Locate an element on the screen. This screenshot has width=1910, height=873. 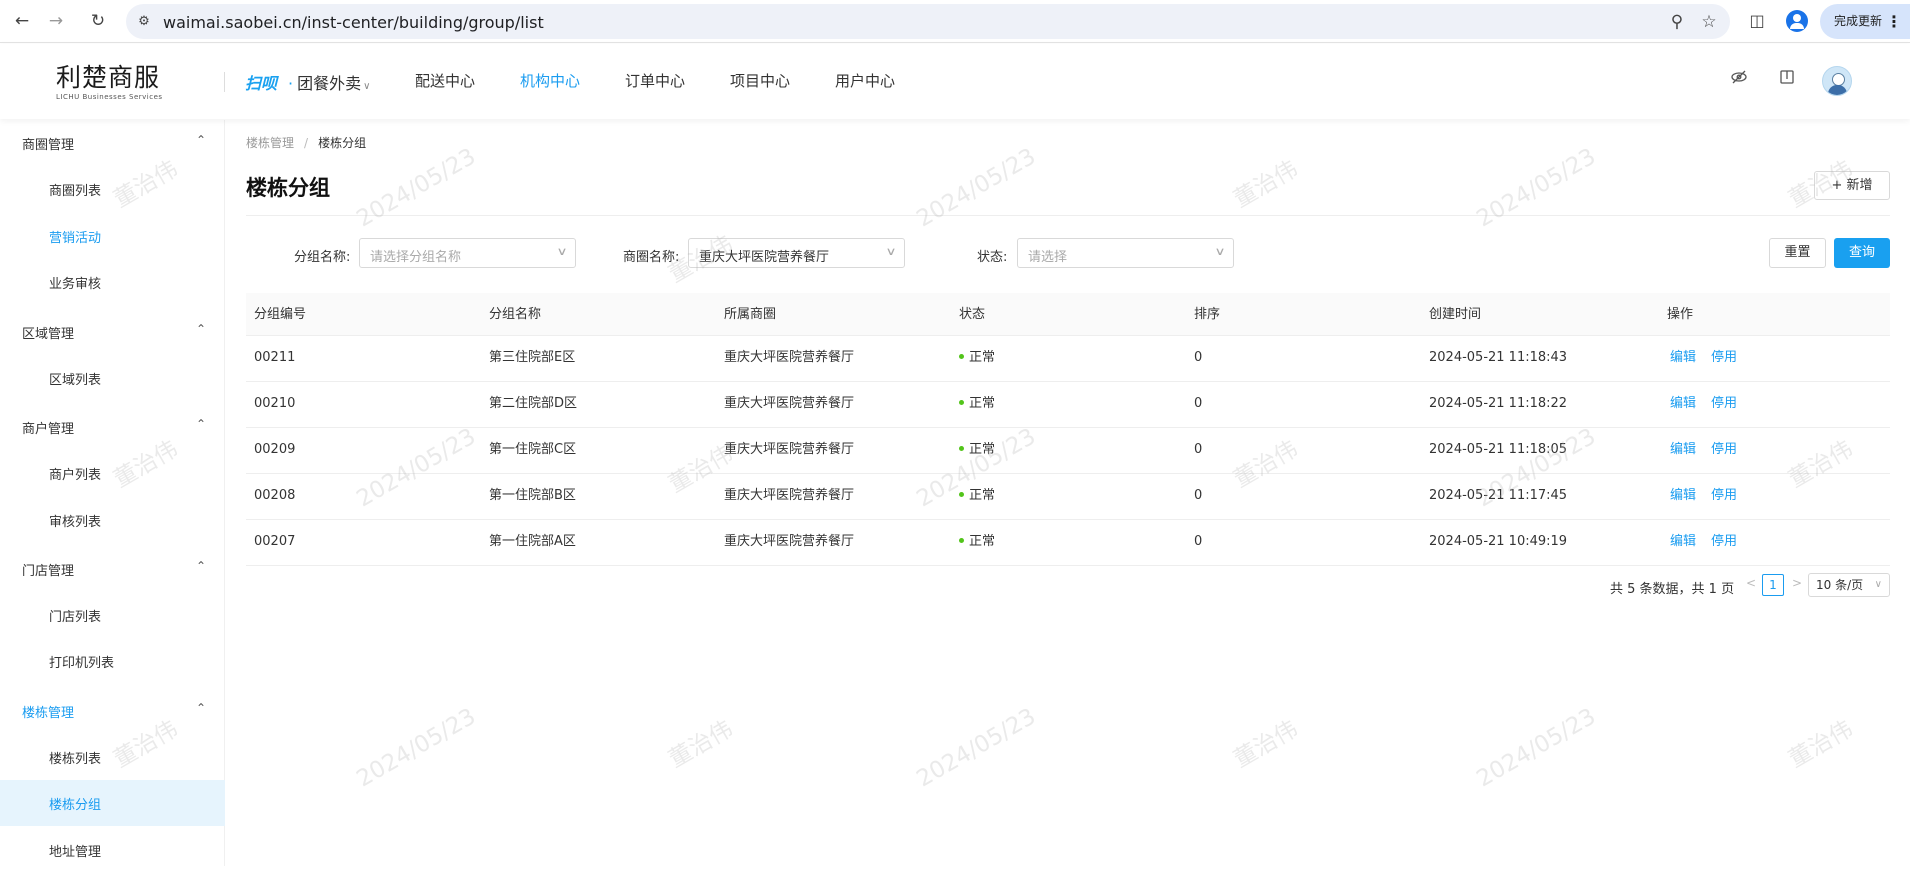
top-nav-orders: 订单中心 is located at coordinates (655, 80).